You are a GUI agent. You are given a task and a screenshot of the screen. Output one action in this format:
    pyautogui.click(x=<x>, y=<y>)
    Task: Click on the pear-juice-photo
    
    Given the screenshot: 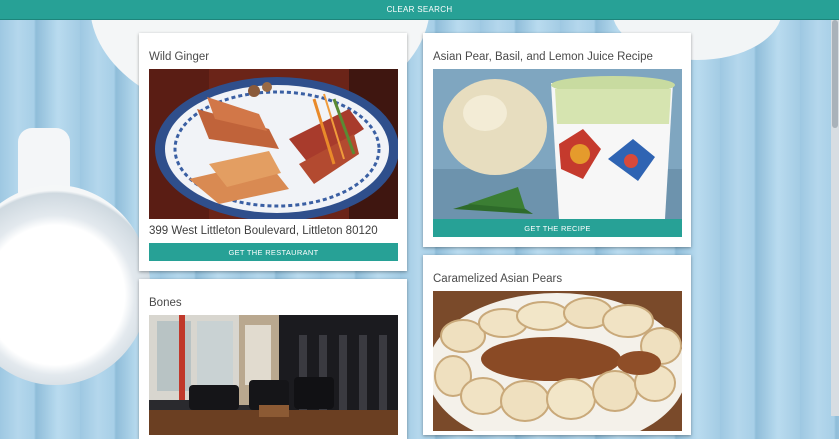 What is the action you would take?
    pyautogui.click(x=557, y=144)
    